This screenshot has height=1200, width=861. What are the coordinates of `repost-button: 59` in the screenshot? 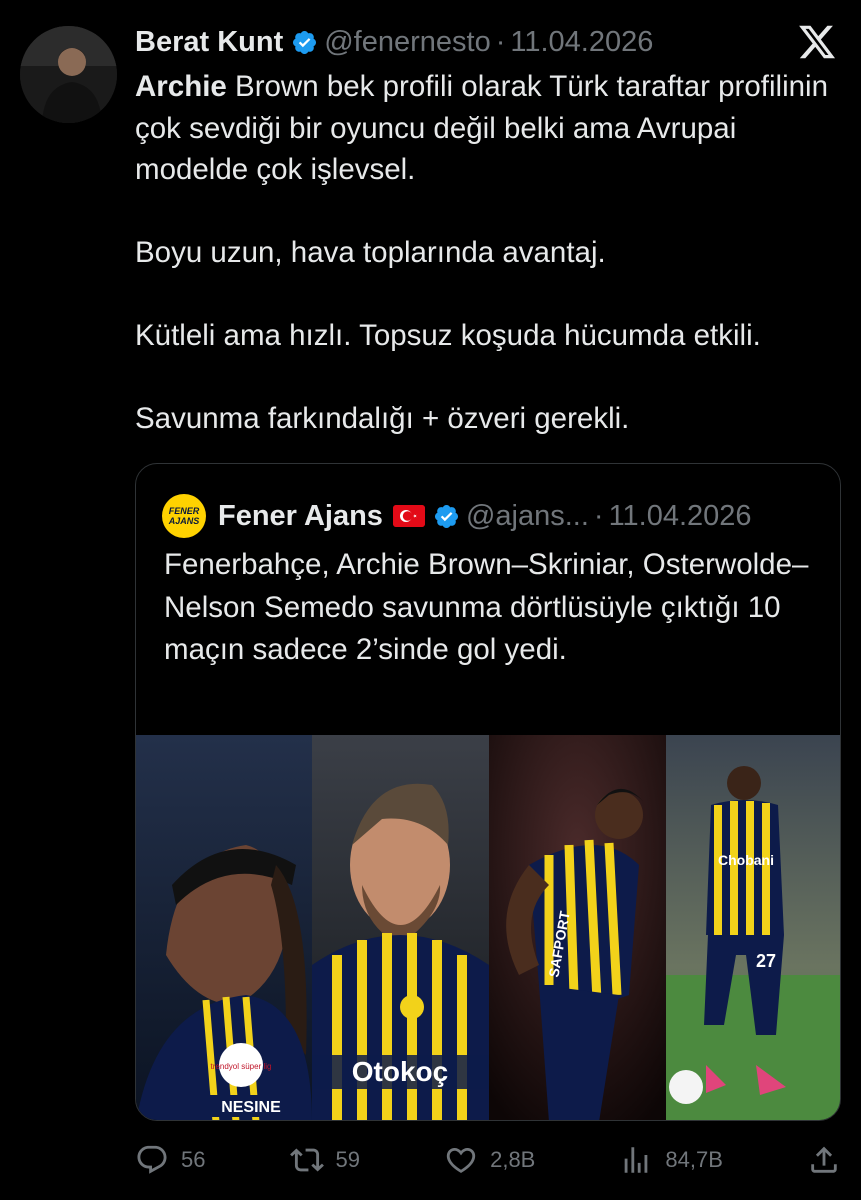 It's located at (325, 1160).